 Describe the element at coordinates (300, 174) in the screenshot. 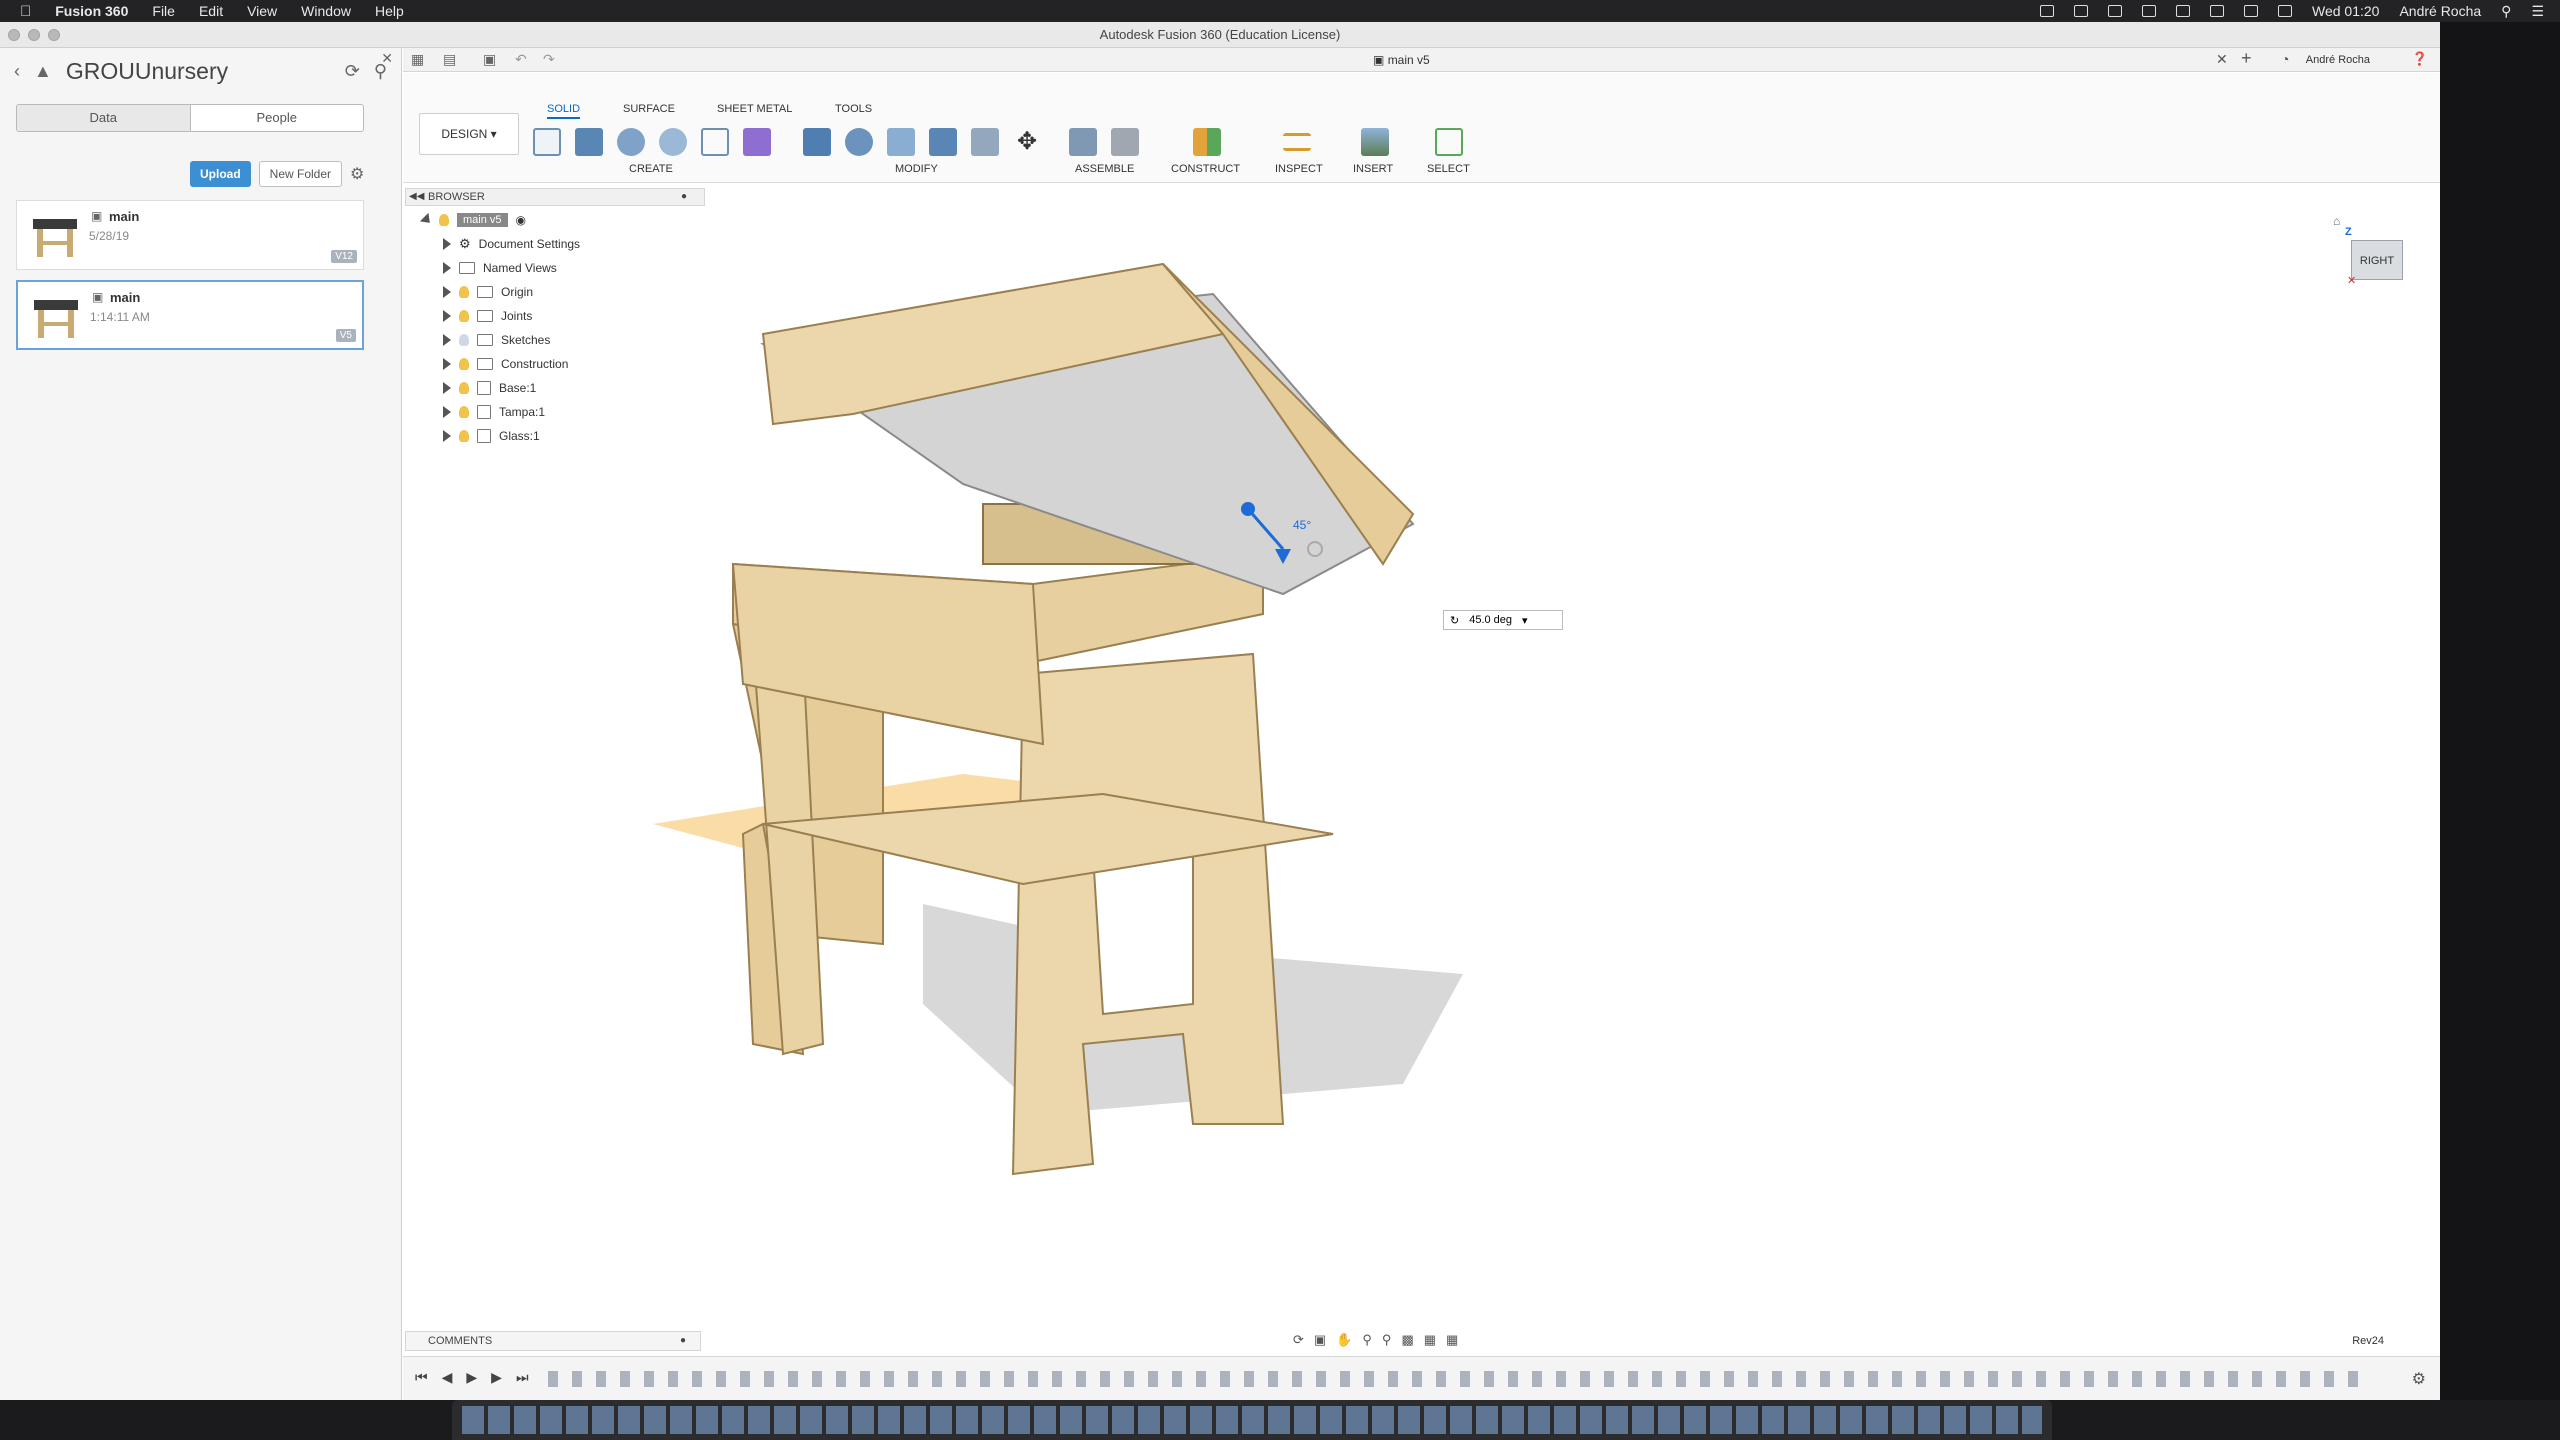

I see `new-folder-button: New Folder` at that location.